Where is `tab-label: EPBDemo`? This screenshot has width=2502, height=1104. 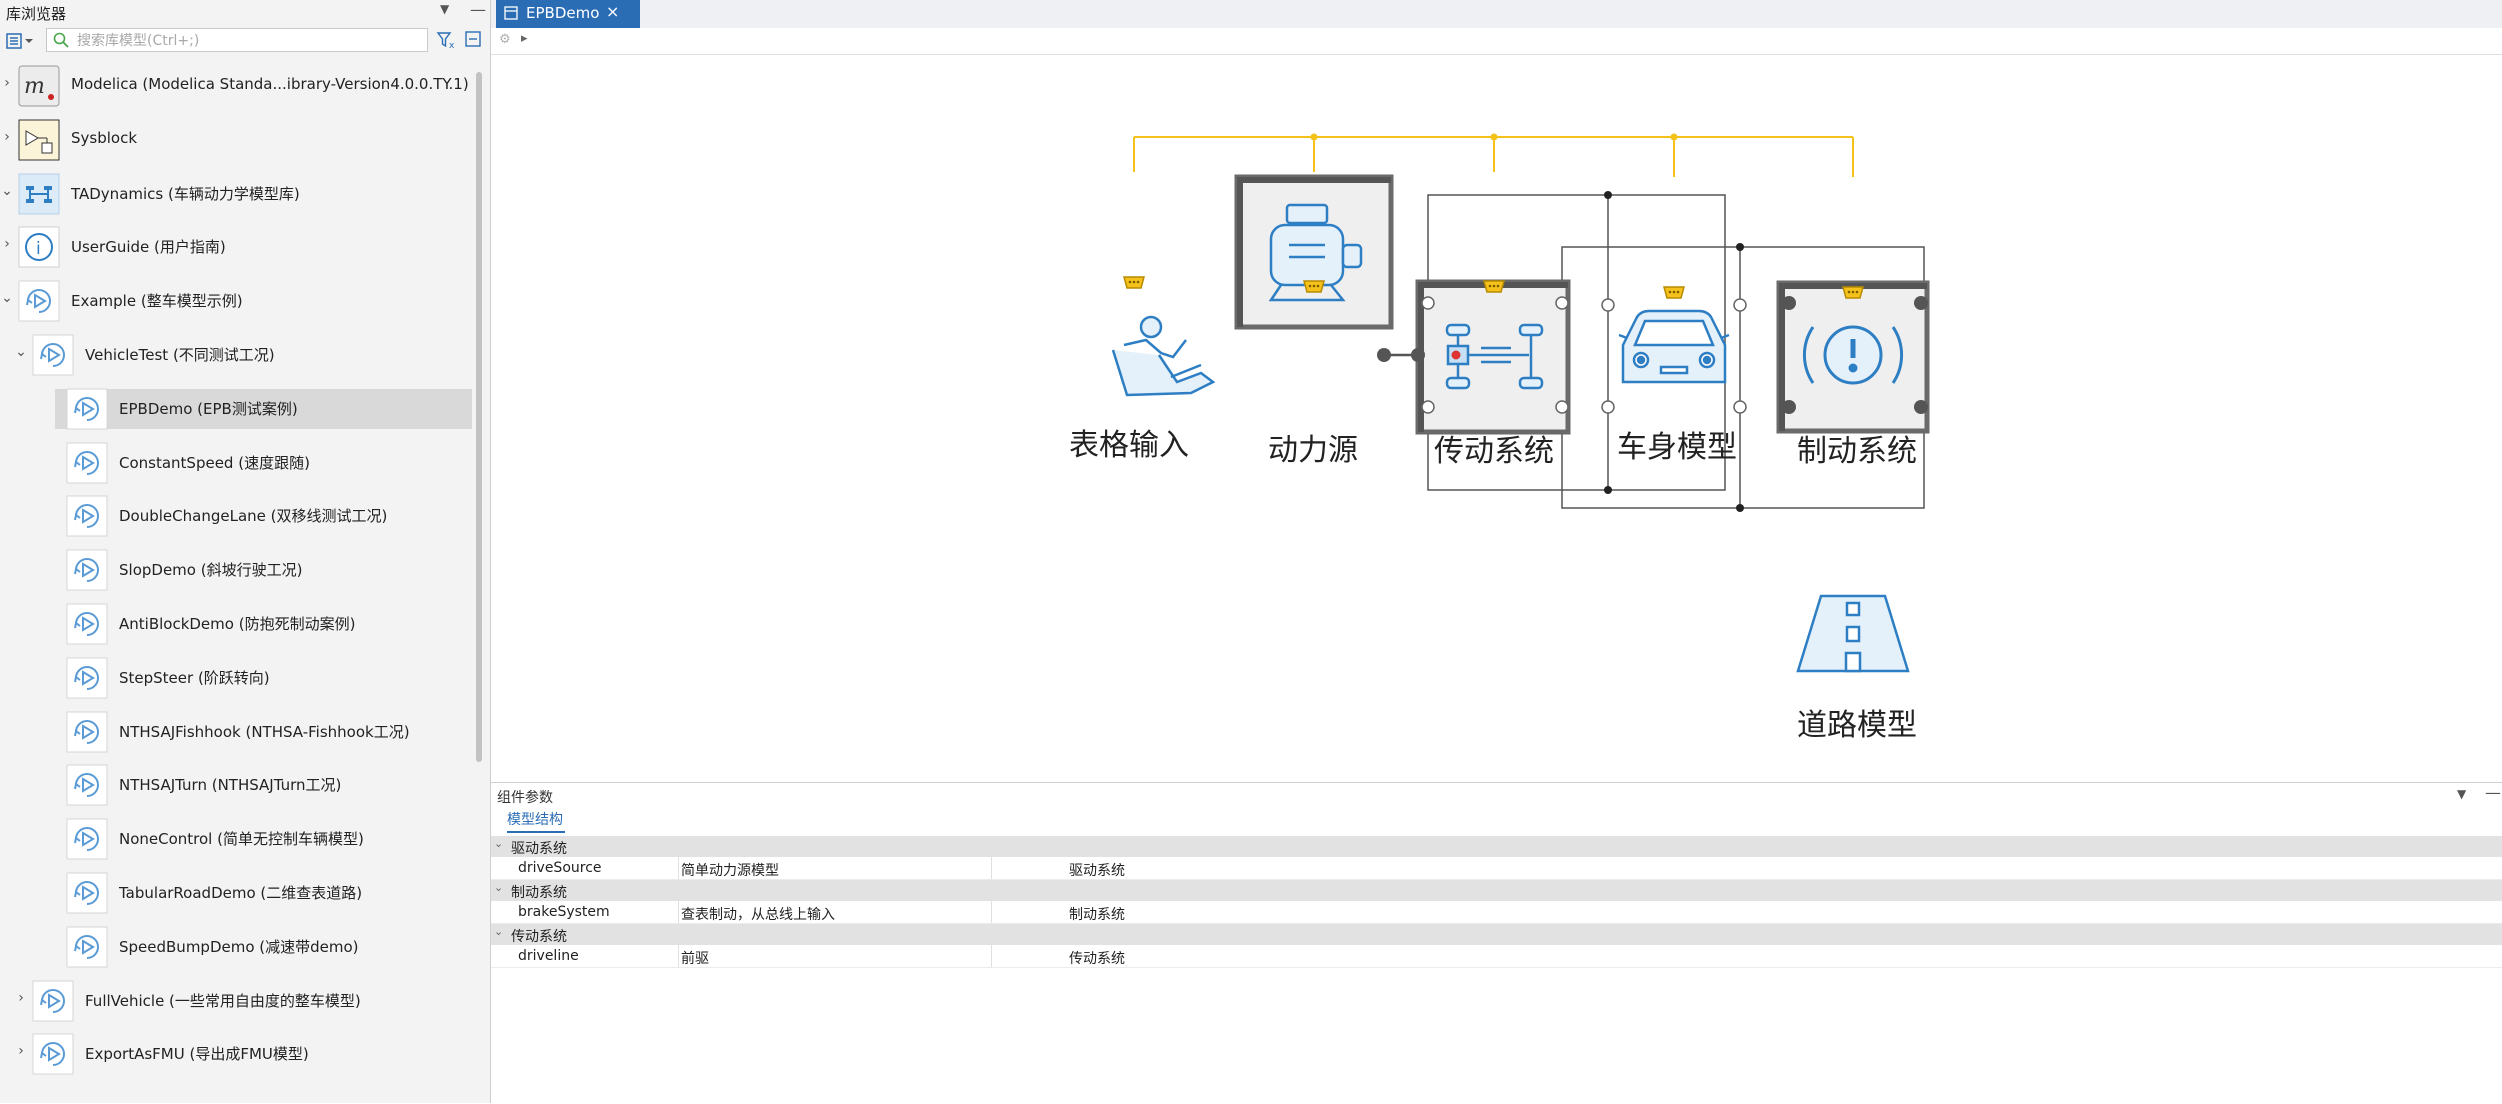
tab-label: EPBDemo is located at coordinates (563, 13).